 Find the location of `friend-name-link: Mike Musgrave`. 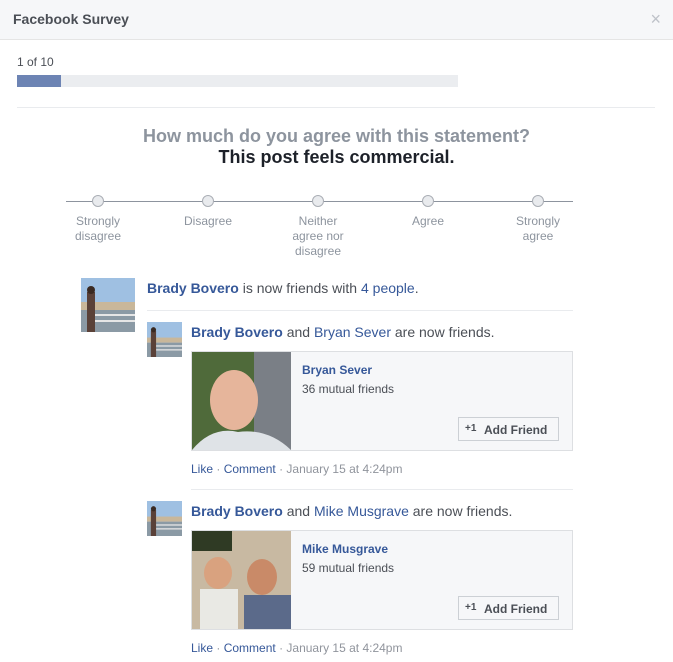

friend-name-link: Mike Musgrave is located at coordinates (345, 549).